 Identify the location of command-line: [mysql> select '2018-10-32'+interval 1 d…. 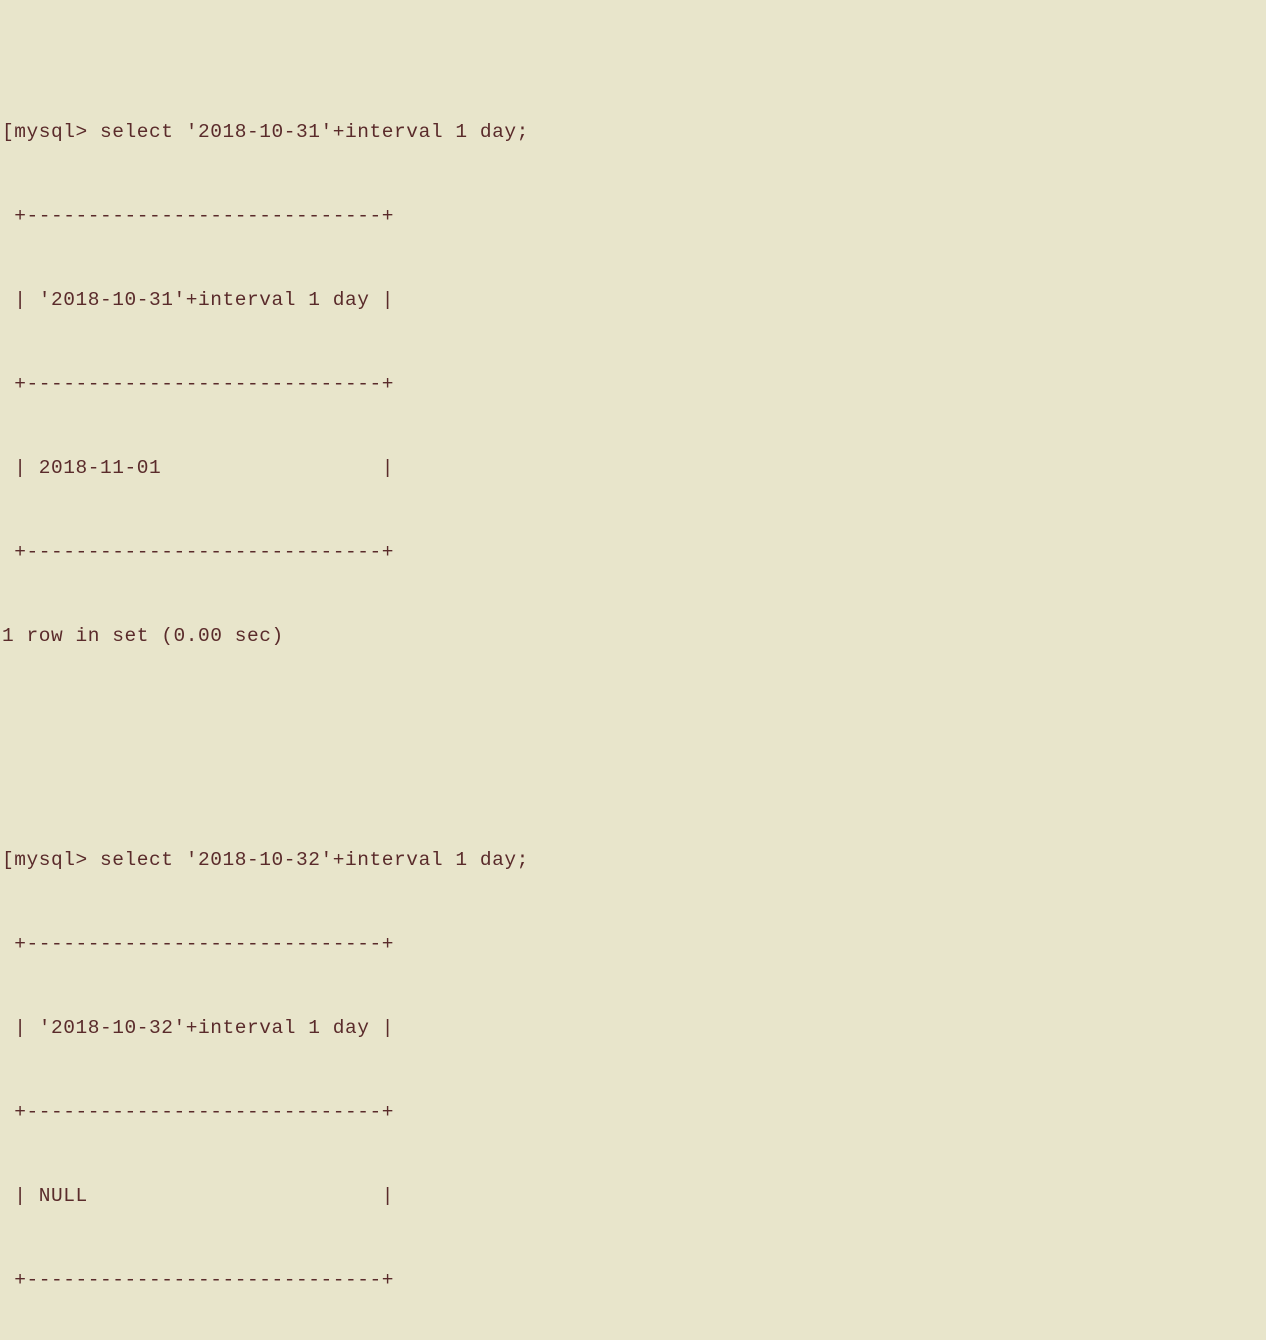
(265, 860).